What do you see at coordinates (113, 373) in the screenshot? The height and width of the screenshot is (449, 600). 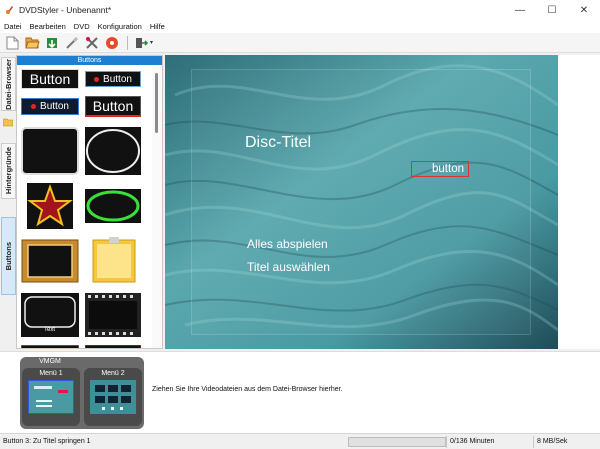 I see `menu-2-label: Menü 2` at bounding box center [113, 373].